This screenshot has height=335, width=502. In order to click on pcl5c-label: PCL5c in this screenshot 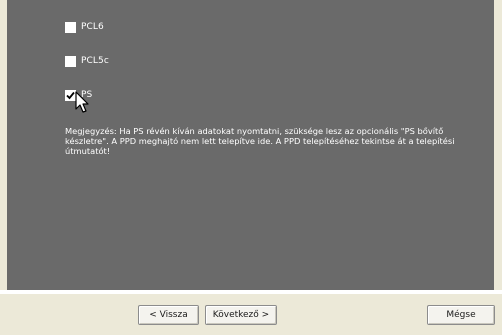, I will do `click(95, 61)`.